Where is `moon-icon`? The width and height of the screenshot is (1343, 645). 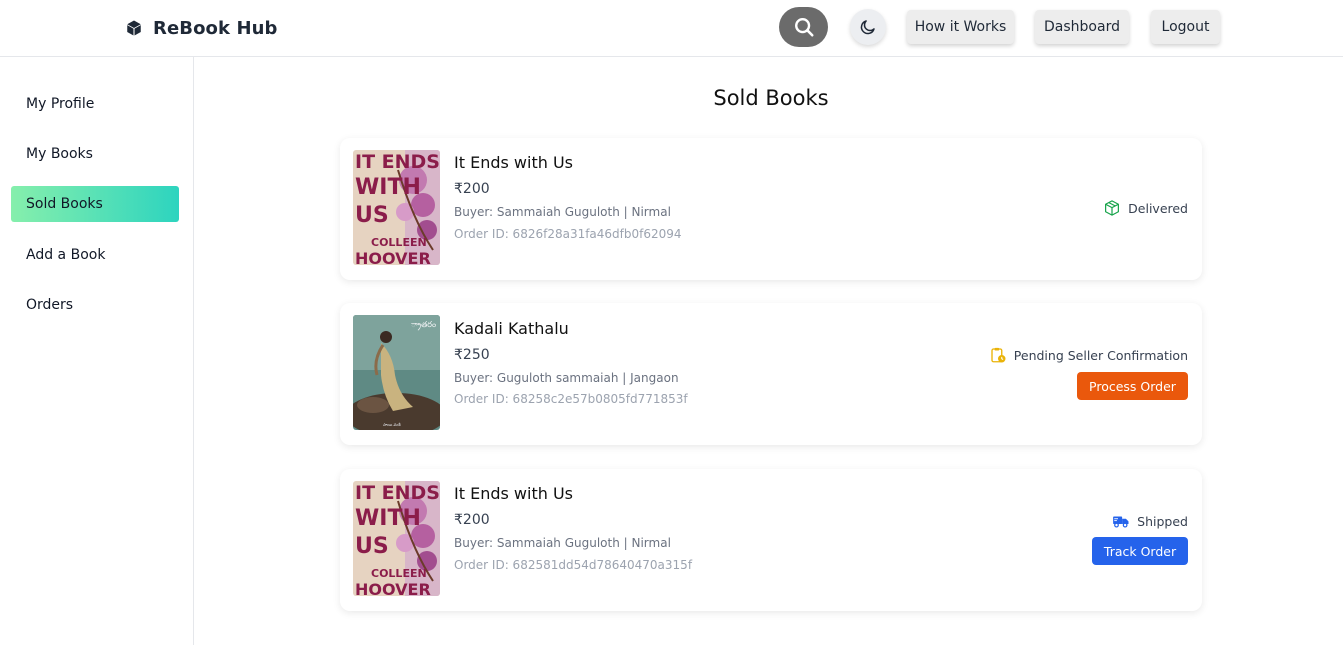 moon-icon is located at coordinates (867, 27).